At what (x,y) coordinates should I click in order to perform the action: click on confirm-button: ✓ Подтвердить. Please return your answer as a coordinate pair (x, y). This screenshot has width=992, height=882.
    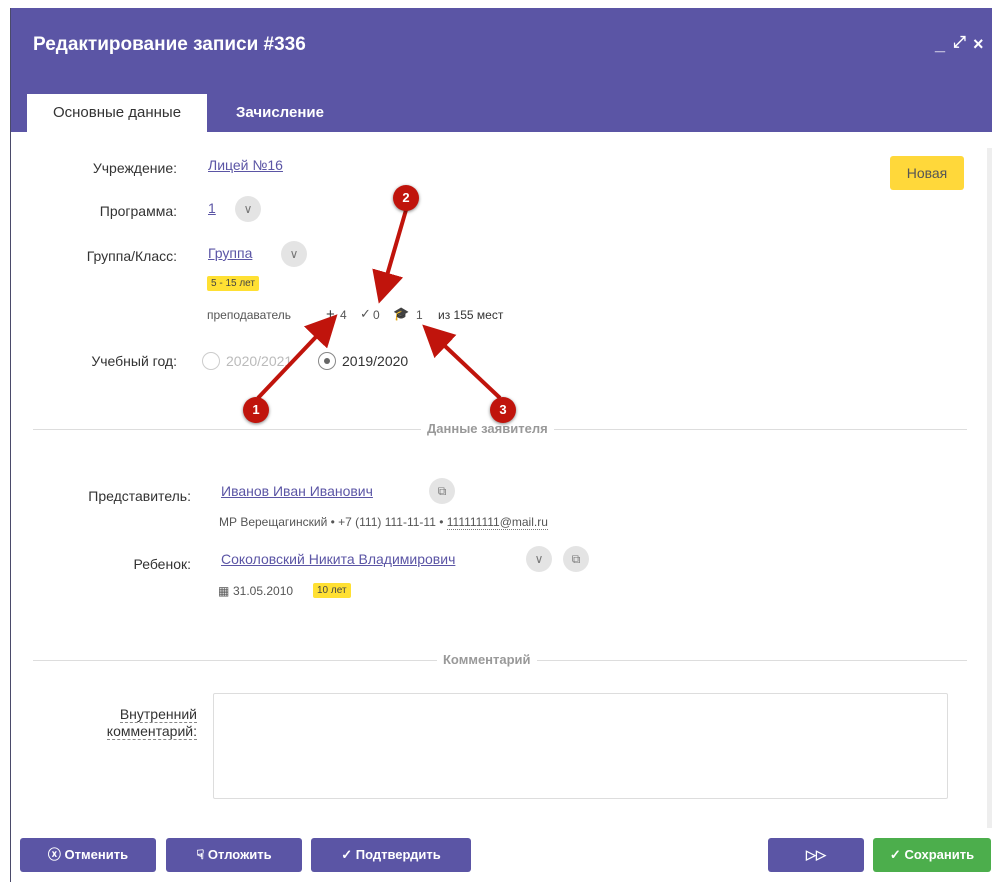
    Looking at the image, I should click on (391, 855).